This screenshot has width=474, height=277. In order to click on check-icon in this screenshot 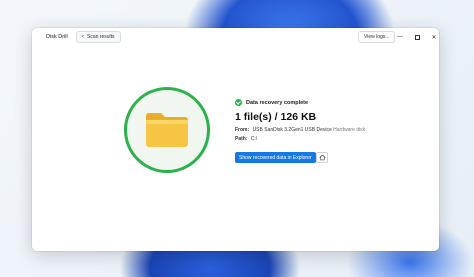, I will do `click(238, 102)`.